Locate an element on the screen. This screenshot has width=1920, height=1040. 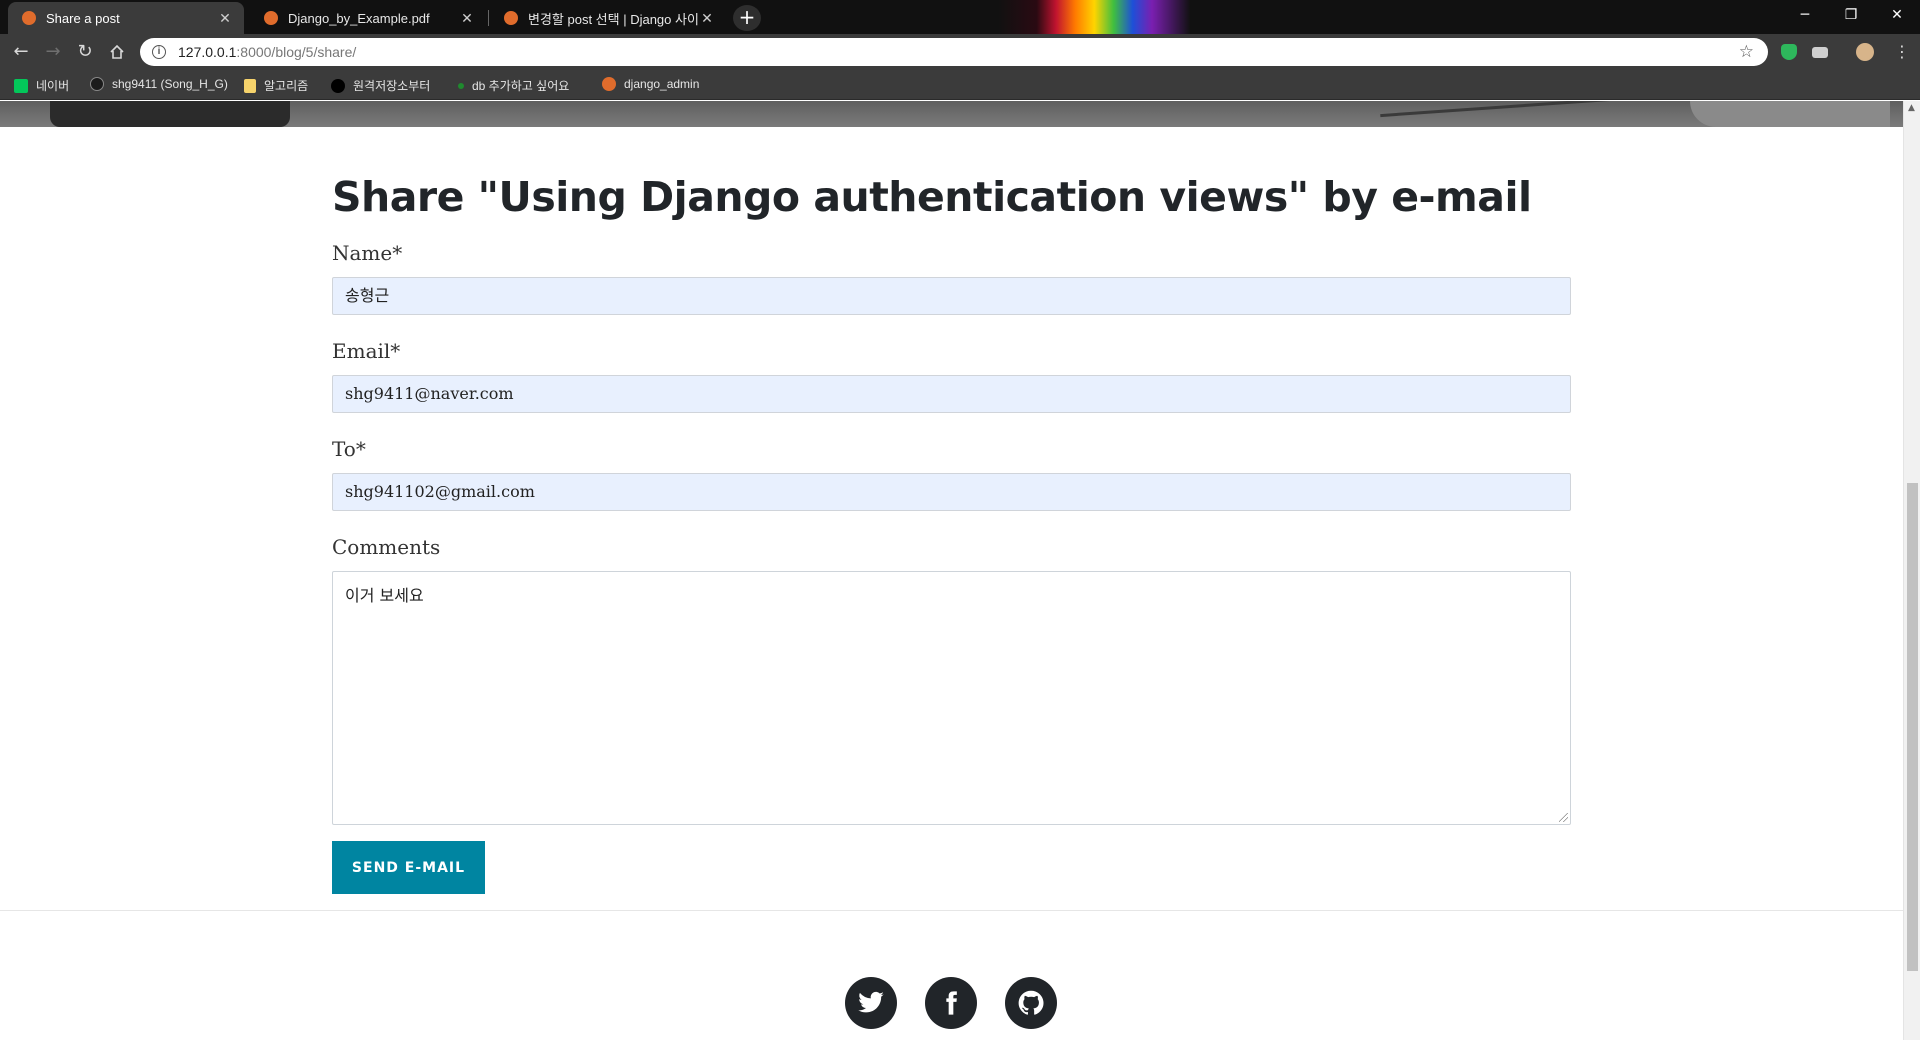
bookmark-star-icon: ☆ is located at coordinates (1746, 52).